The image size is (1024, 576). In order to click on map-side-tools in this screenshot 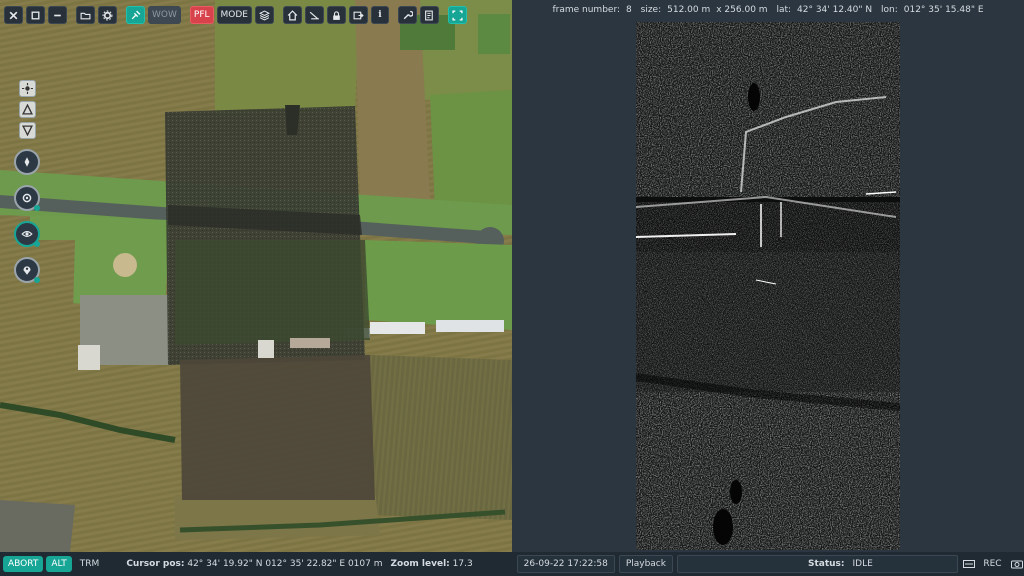, I will do `click(27, 181)`.